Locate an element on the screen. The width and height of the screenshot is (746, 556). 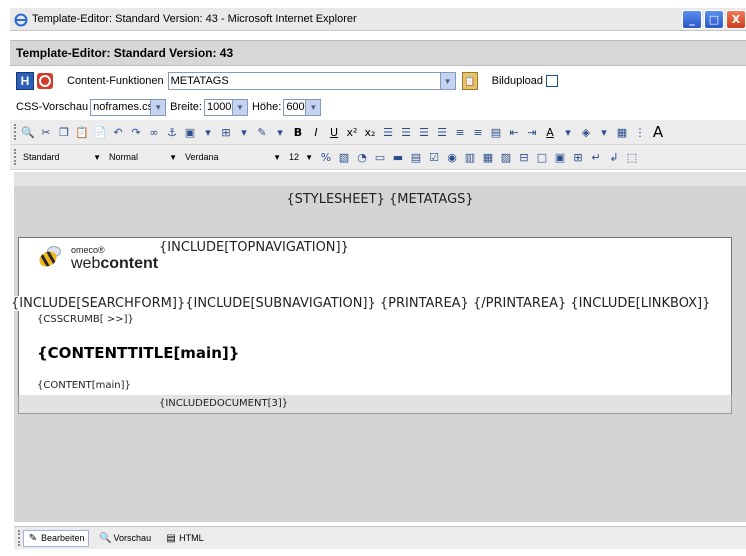
clock-icon: ◔ is located at coordinates (362, 157).